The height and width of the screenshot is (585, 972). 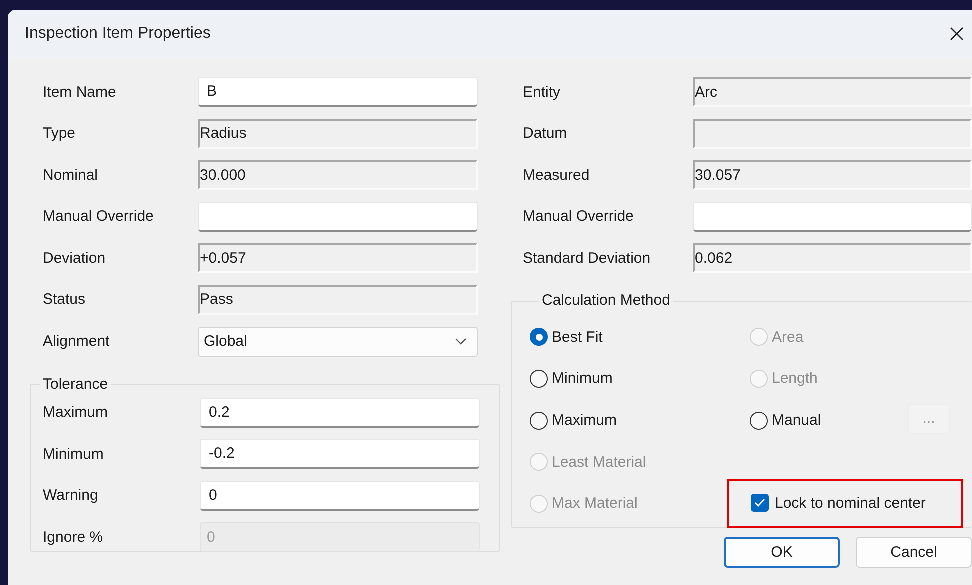 What do you see at coordinates (574, 421) in the screenshot?
I see `radio-option: Maximum` at bounding box center [574, 421].